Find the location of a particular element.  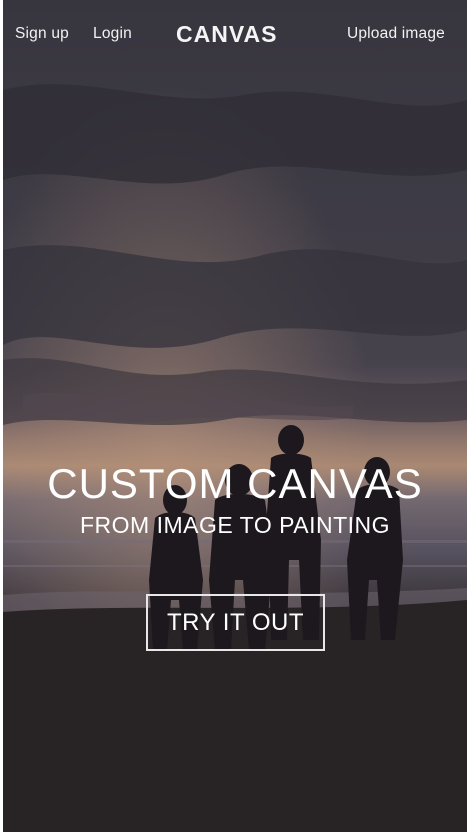

signup-link: Sign up is located at coordinates (42, 34).